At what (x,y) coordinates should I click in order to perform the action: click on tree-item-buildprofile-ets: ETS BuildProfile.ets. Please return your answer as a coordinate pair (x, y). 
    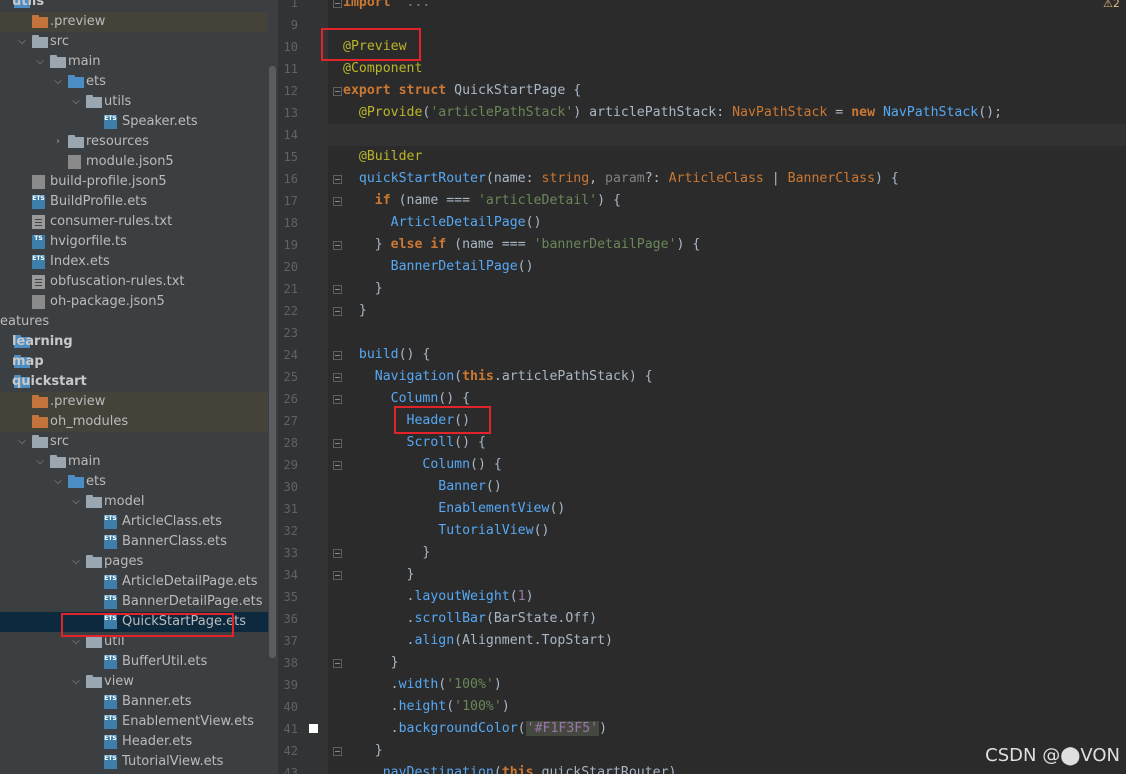
    Looking at the image, I should click on (134, 202).